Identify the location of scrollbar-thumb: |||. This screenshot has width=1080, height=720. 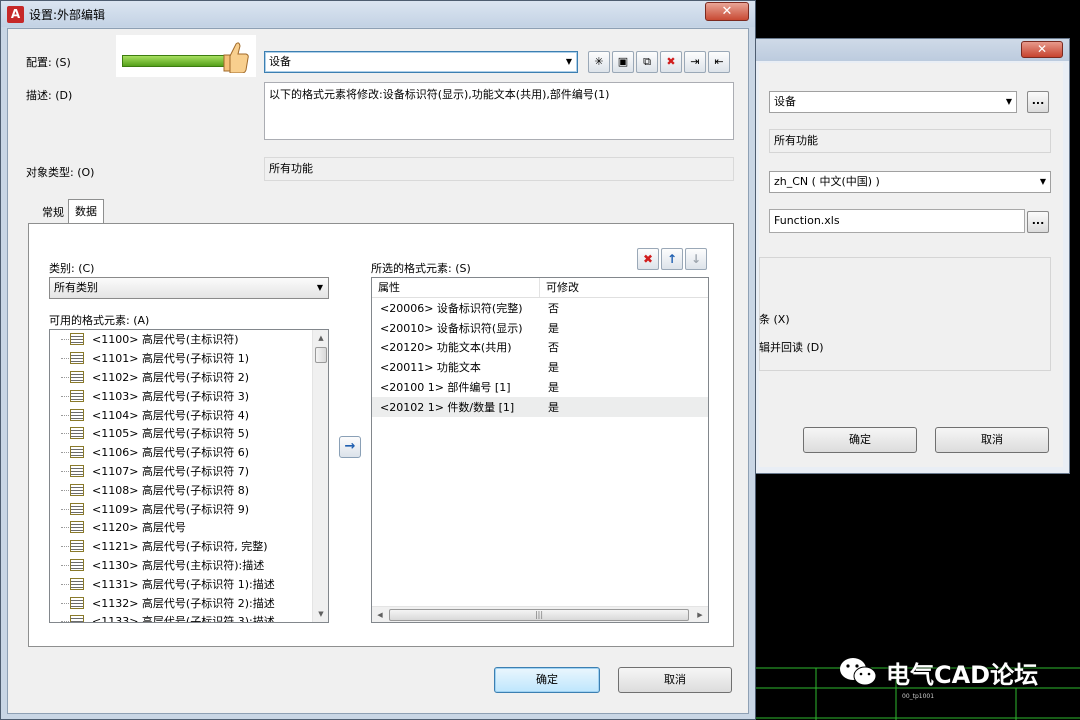
(539, 615).